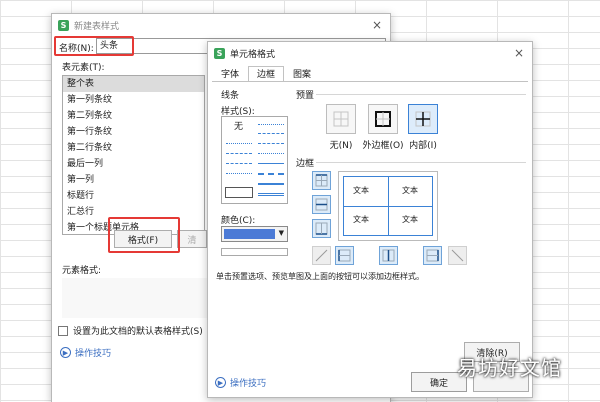  I want to click on border-preview: 文本 文本 文本 文本, so click(388, 206).